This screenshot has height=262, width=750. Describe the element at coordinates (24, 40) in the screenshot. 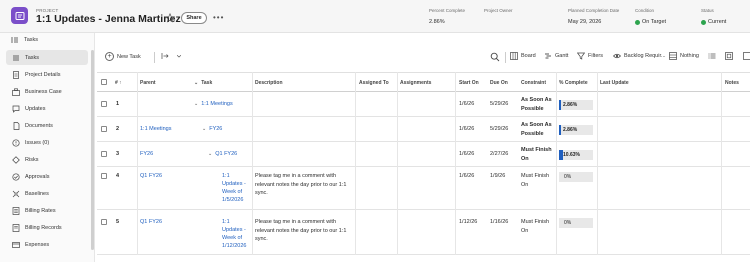

I see `sidebar-collapse-toggle: Tasks` at that location.